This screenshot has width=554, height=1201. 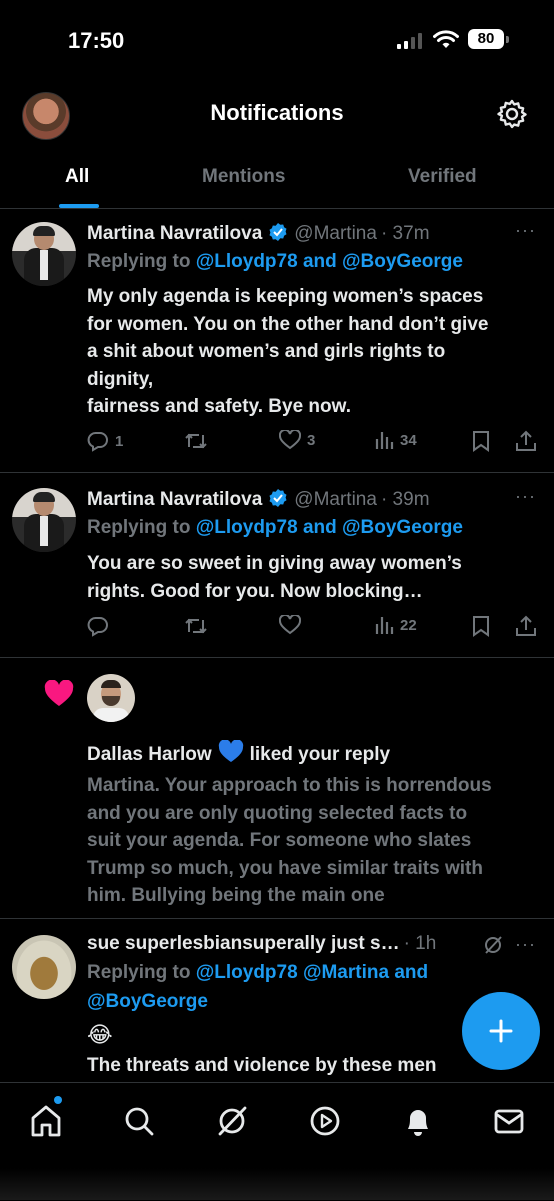 What do you see at coordinates (277, 1184) in the screenshot?
I see `home-indicator-area` at bounding box center [277, 1184].